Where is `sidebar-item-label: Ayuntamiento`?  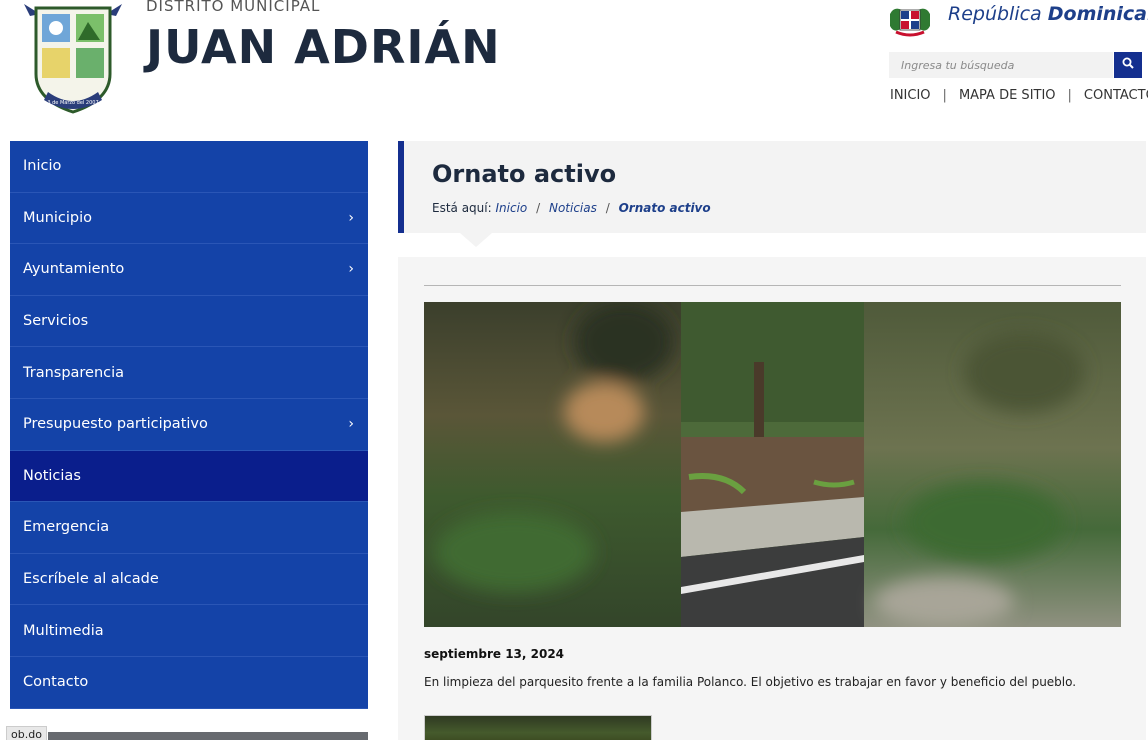
sidebar-item-label: Ayuntamiento is located at coordinates (74, 269).